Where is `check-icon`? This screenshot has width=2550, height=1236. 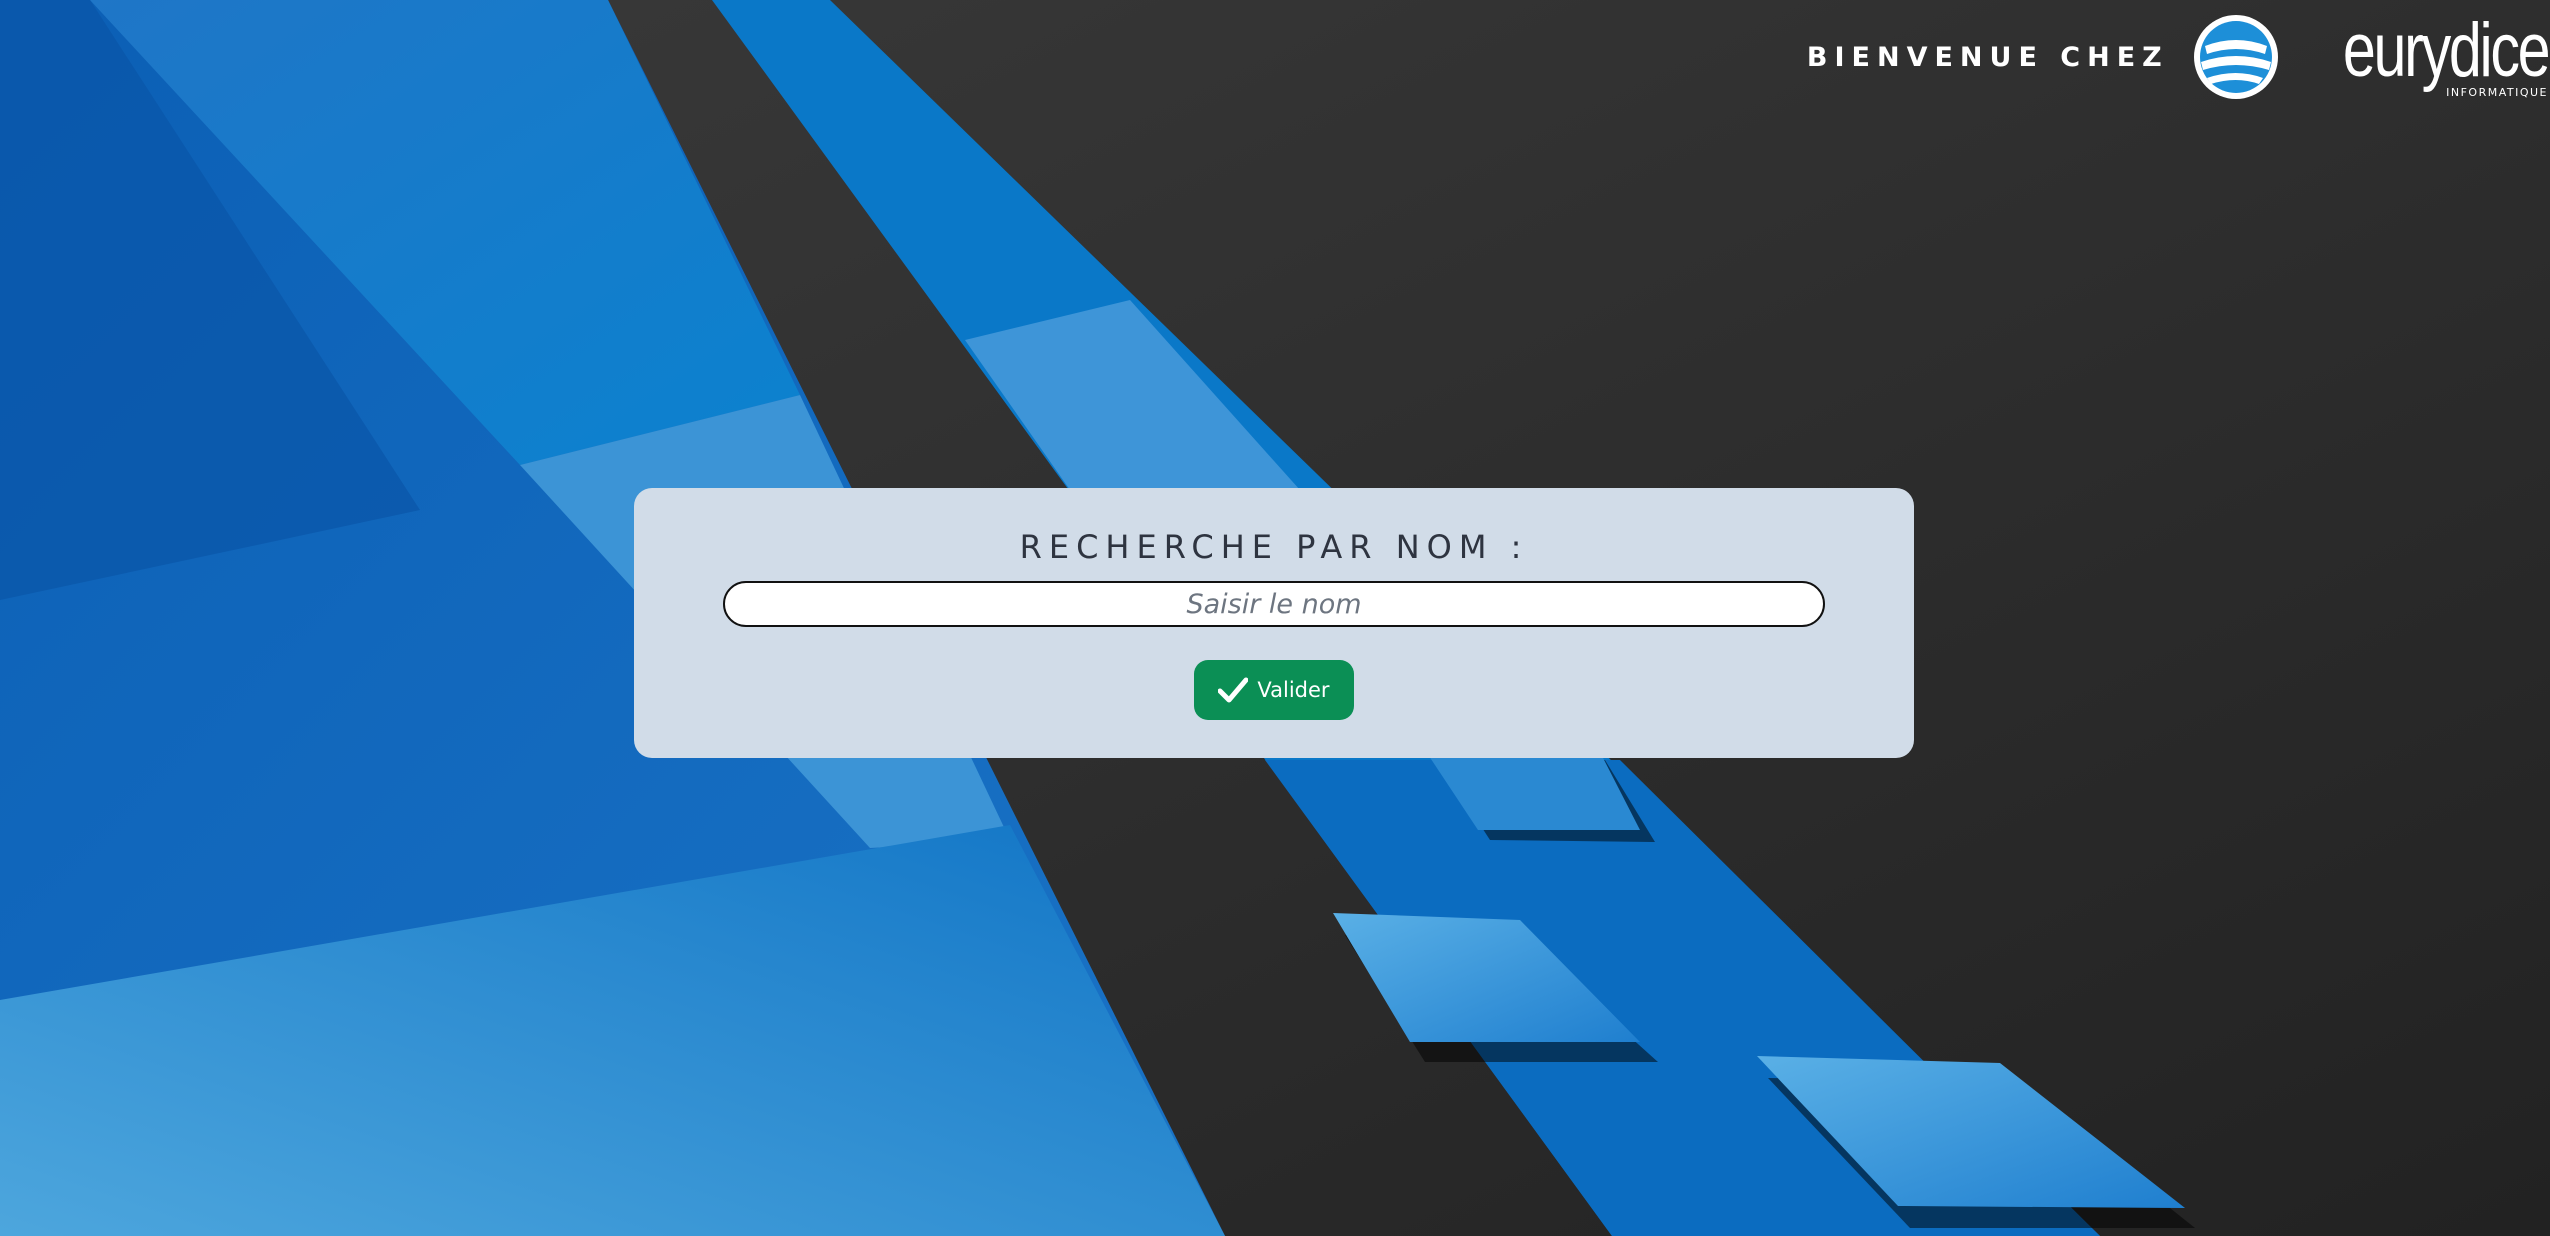
check-icon is located at coordinates (1233, 690).